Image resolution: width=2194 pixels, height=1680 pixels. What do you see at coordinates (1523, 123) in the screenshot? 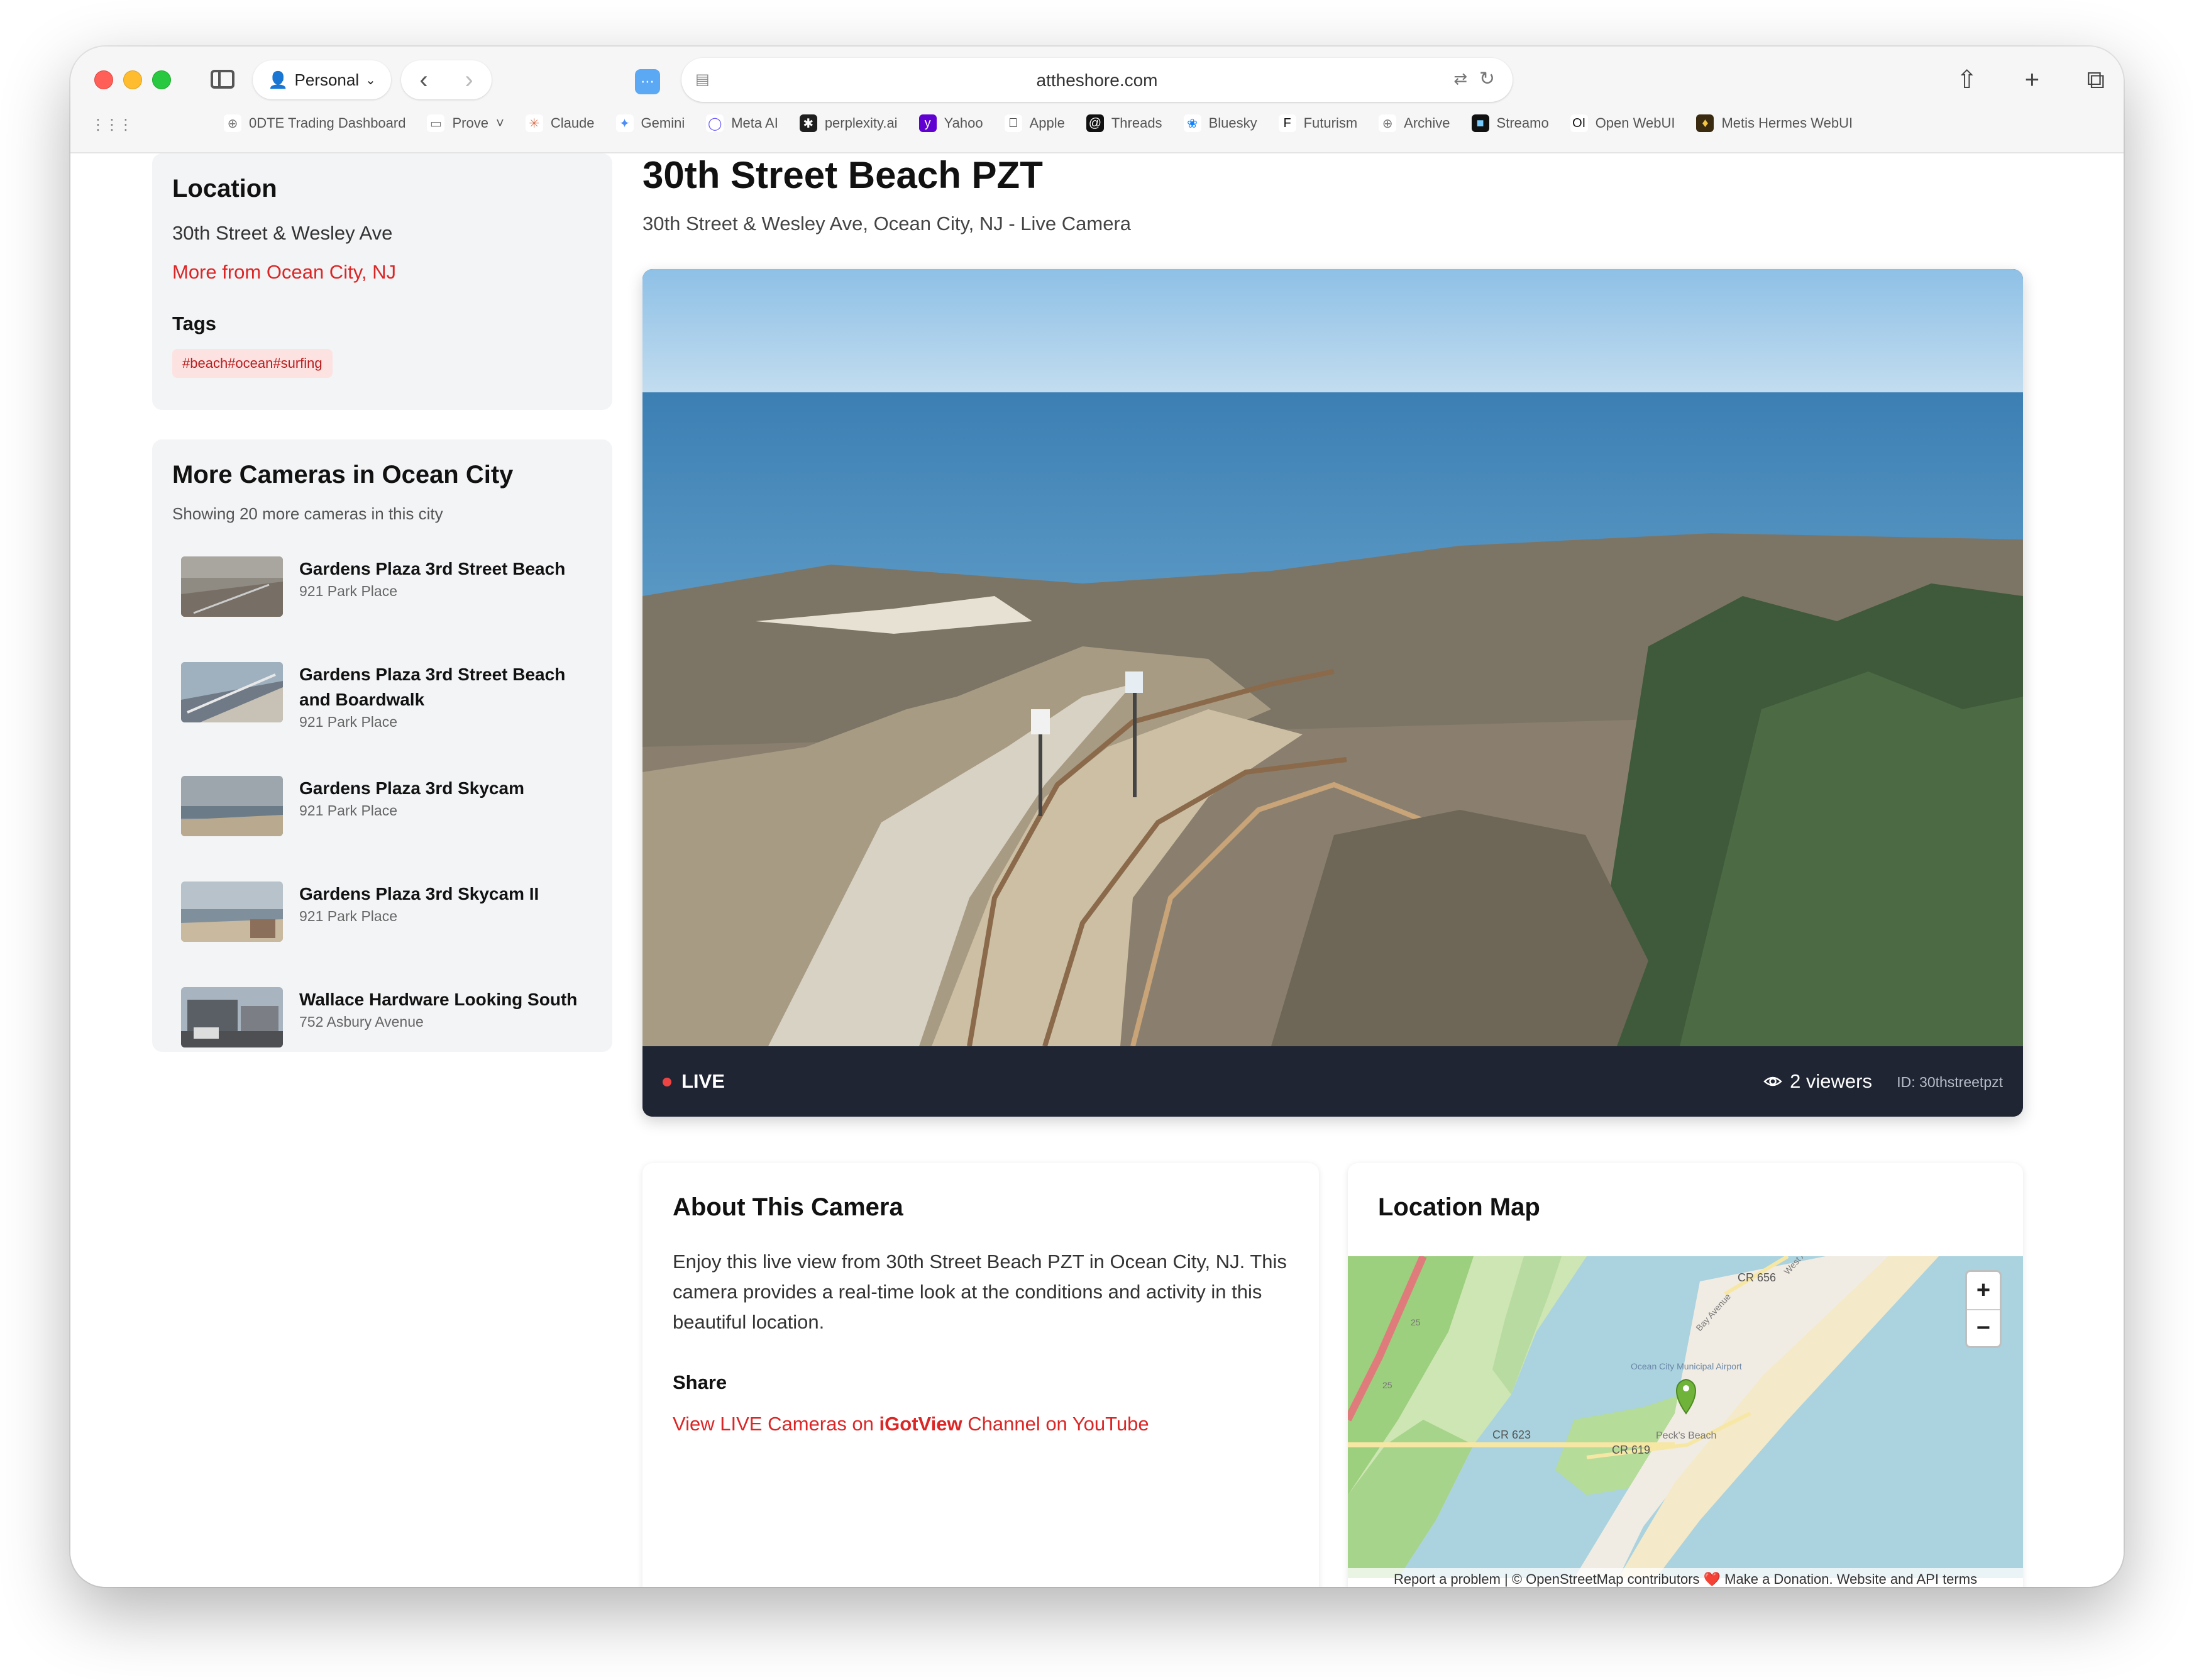
I see `bookmark-label: Streamo` at bounding box center [1523, 123].